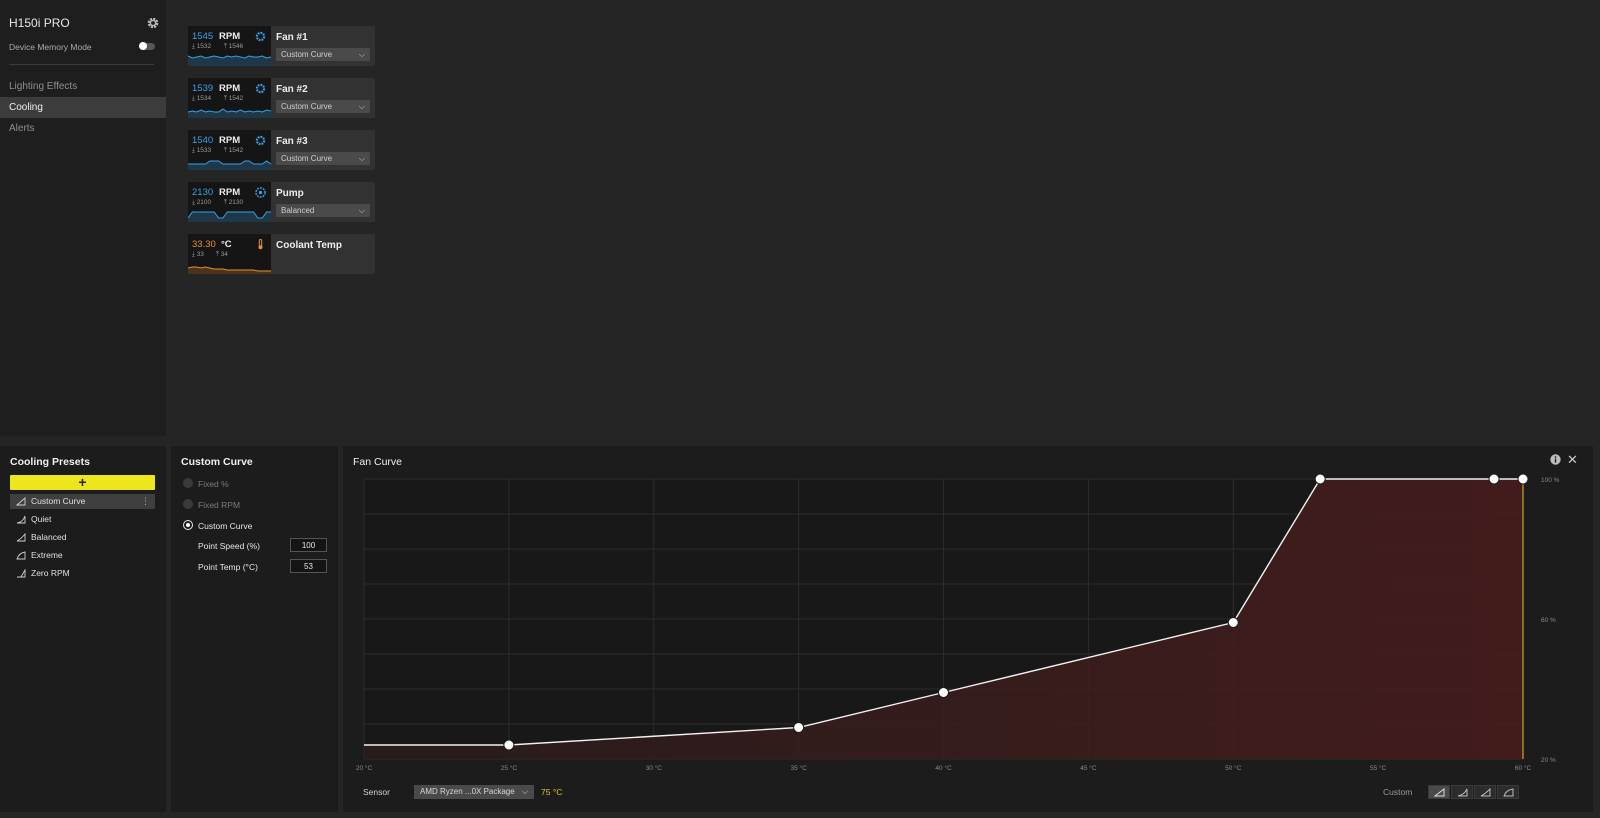  Describe the element at coordinates (1555, 459) in the screenshot. I see `info-icon` at that location.